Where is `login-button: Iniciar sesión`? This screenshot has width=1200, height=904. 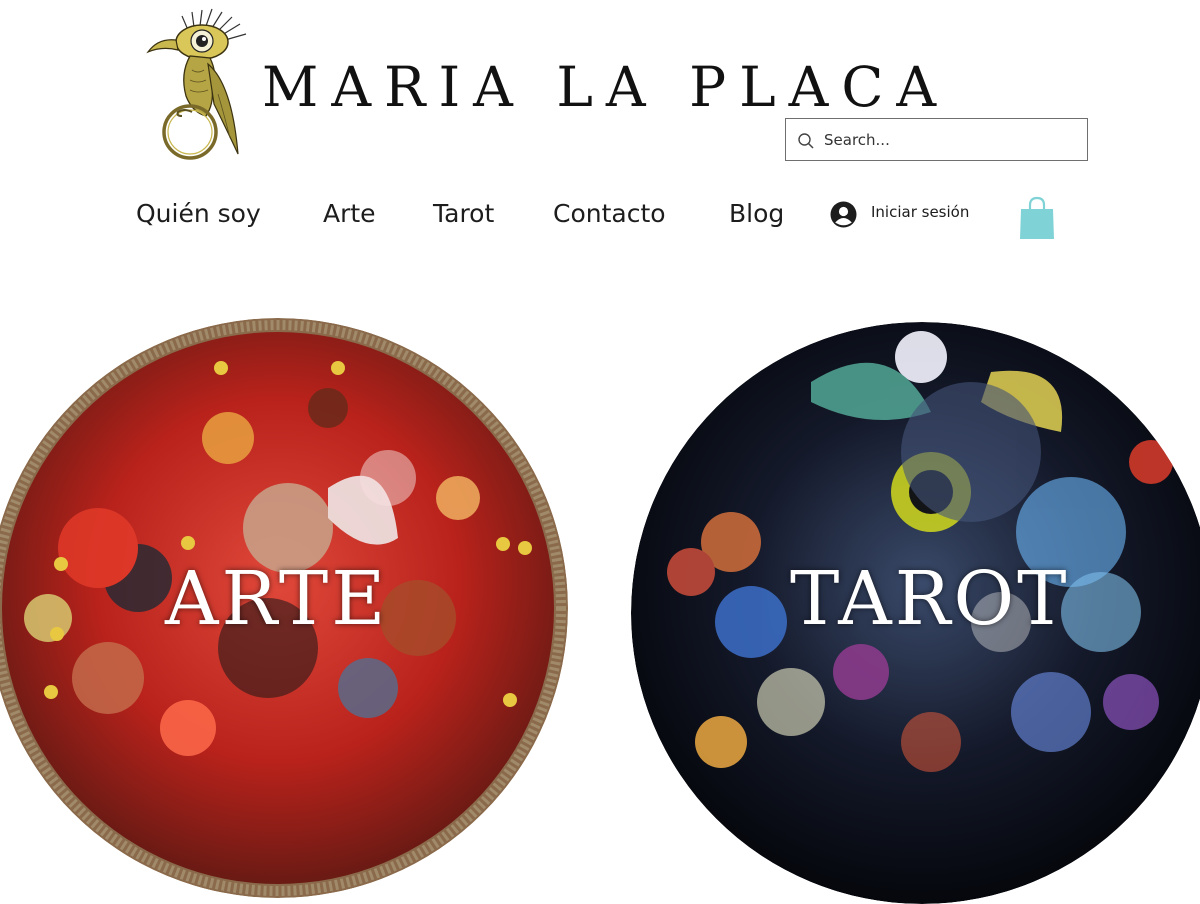 login-button: Iniciar sesión is located at coordinates (902, 214).